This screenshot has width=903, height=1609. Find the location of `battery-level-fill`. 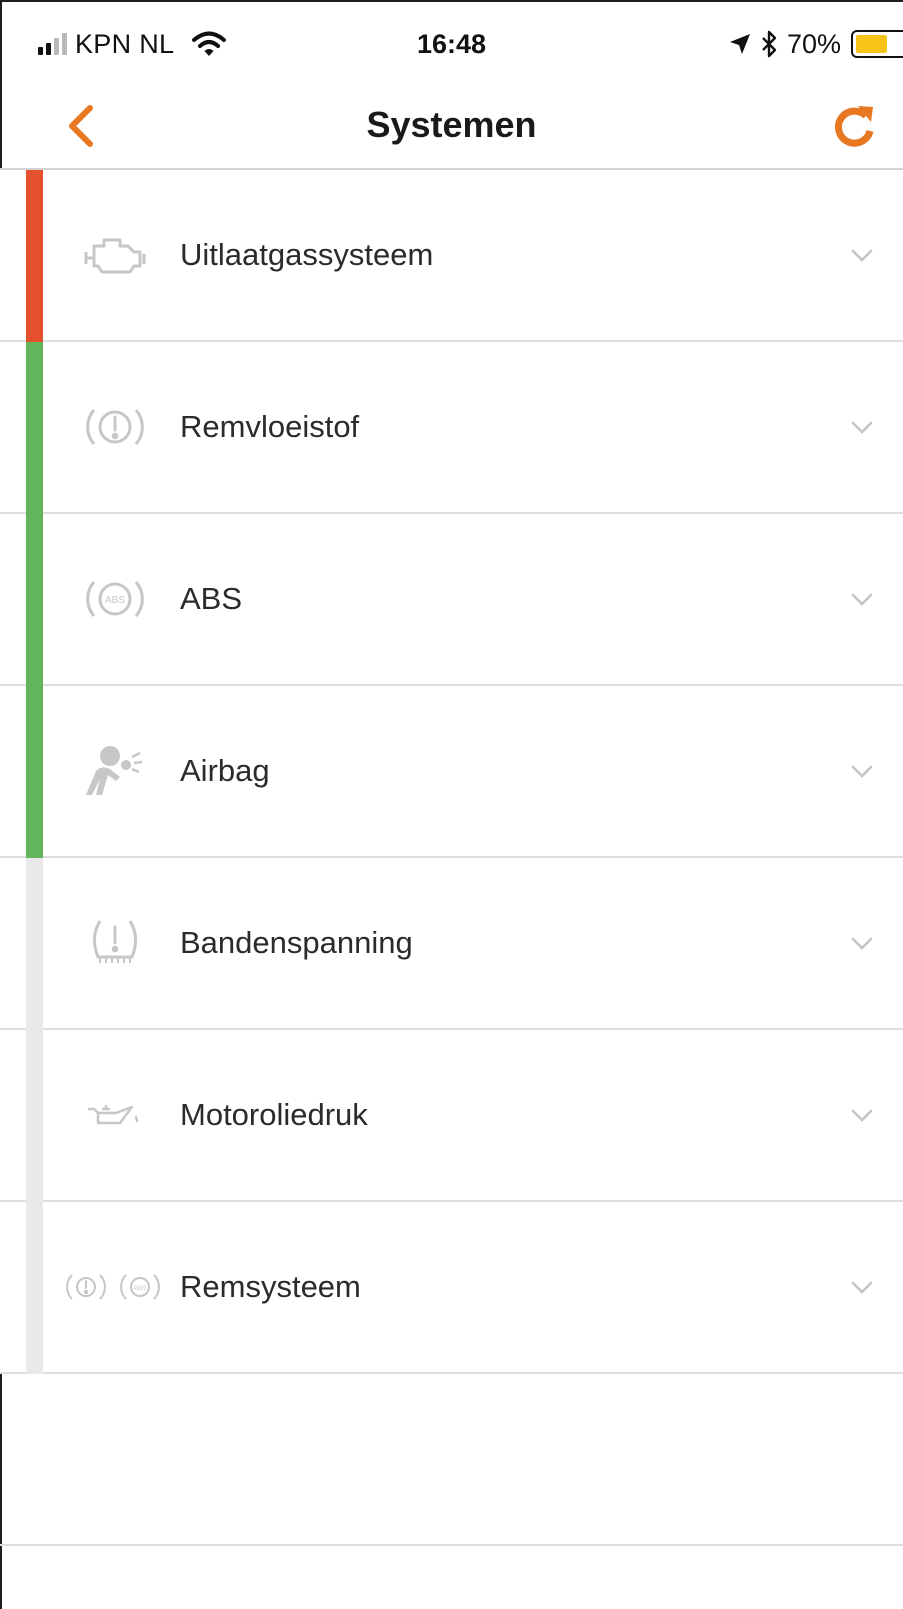

battery-level-fill is located at coordinates (871, 44).